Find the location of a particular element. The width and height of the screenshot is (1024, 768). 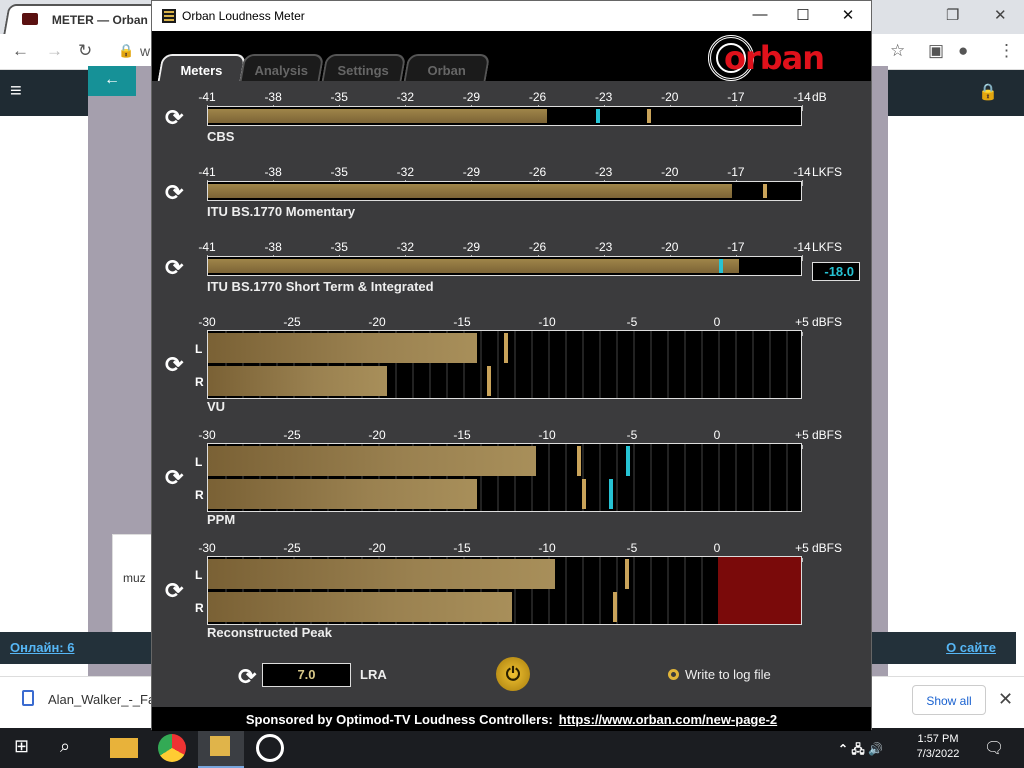

sponsor-link: https://www.orban.com/new-page-2 is located at coordinates (668, 719).